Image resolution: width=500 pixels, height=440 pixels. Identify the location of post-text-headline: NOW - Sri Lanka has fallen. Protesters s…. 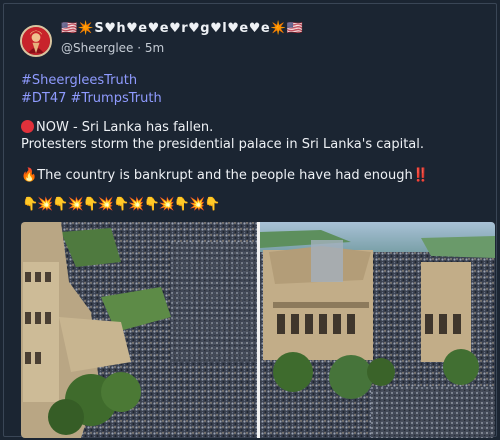
(222, 136).